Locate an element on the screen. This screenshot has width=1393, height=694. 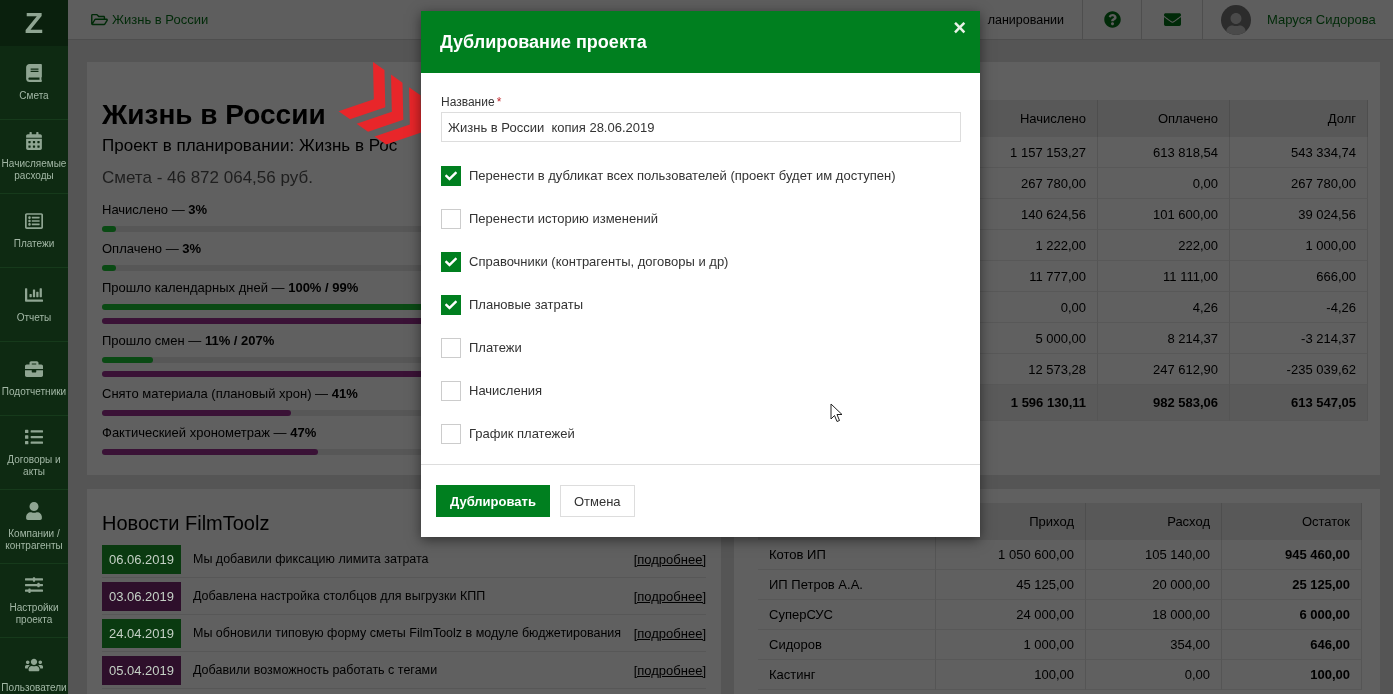
table-cell: Сидоров is located at coordinates (847, 645).